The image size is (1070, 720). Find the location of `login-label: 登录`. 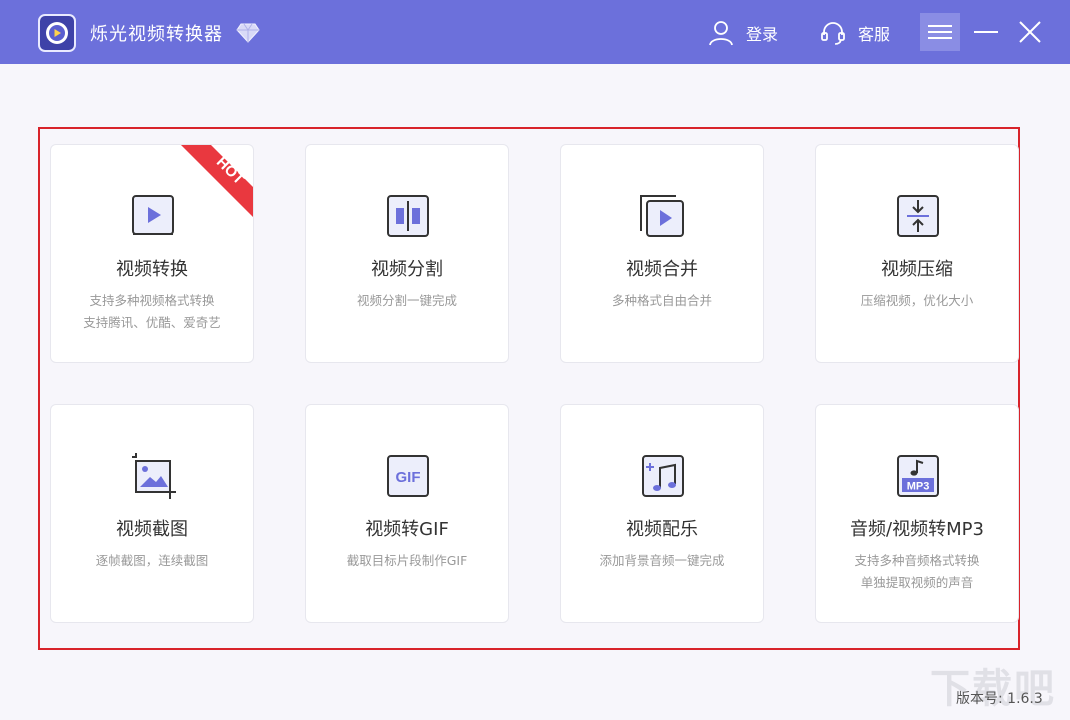

login-label: 登录 is located at coordinates (762, 33).